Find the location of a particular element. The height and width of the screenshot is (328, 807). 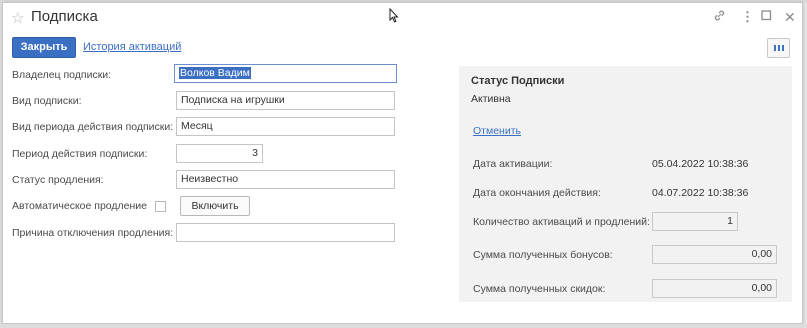

renewal-status-label: Статус продления: is located at coordinates (58, 180).